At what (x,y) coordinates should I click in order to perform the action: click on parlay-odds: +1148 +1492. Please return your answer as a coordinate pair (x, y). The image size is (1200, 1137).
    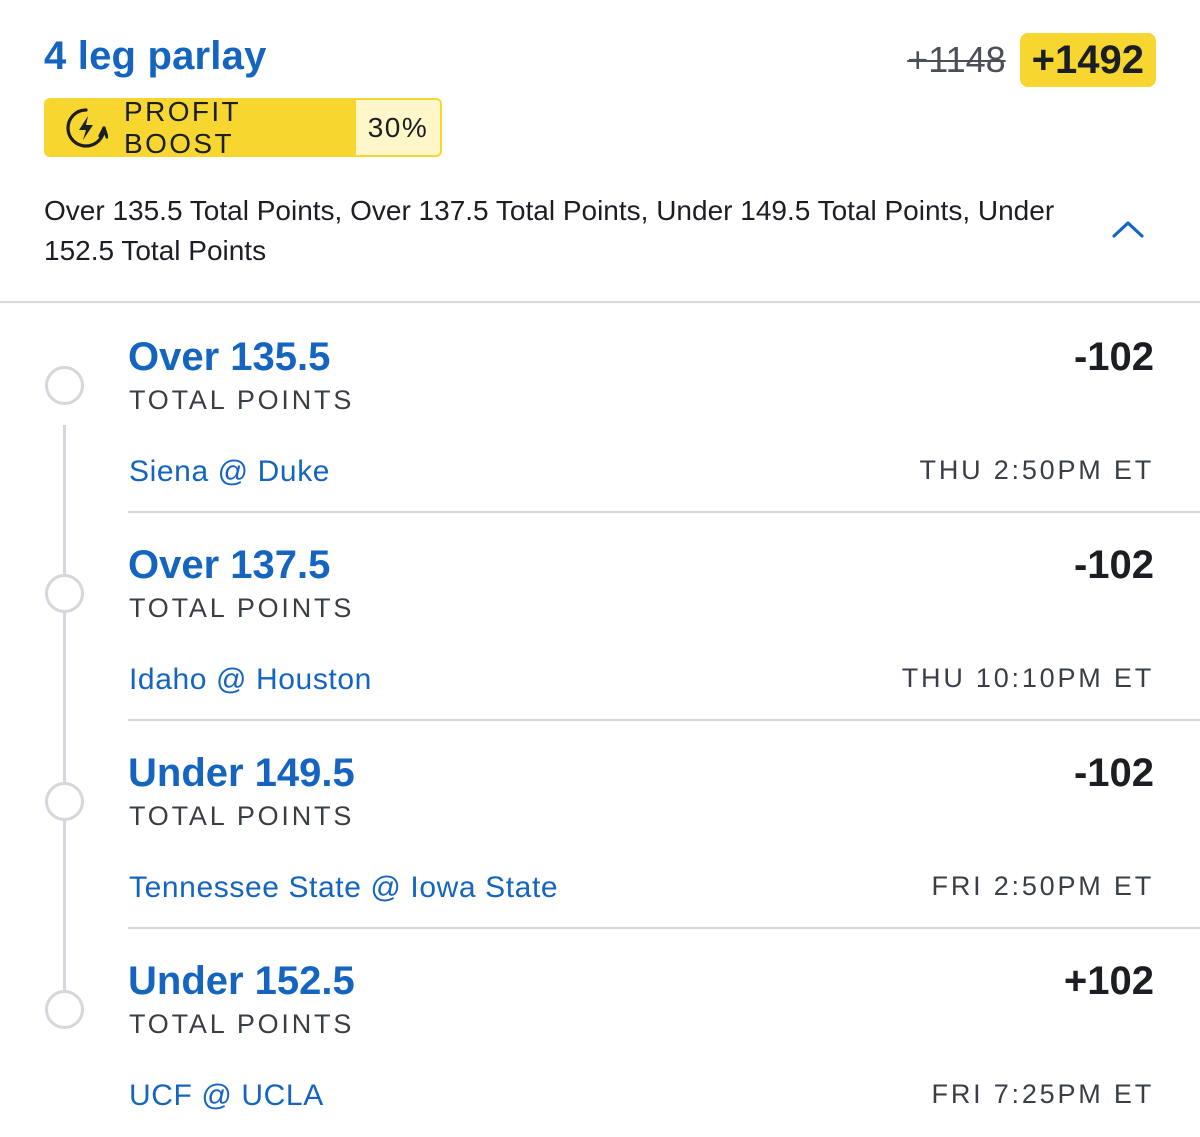
    Looking at the image, I should click on (1031, 60).